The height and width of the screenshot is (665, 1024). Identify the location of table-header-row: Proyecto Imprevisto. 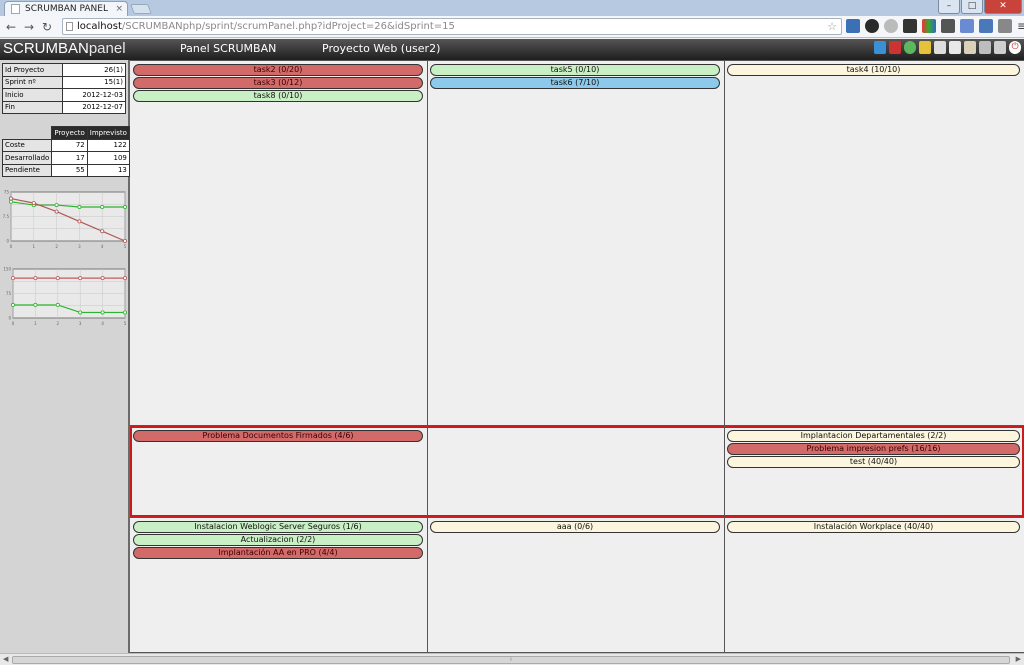
(66, 133).